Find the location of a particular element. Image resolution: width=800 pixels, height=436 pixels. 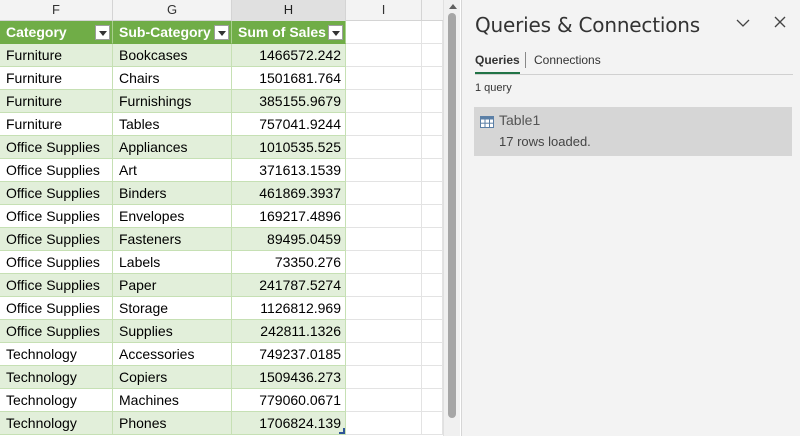

chevron-down-icon is located at coordinates (743, 23).